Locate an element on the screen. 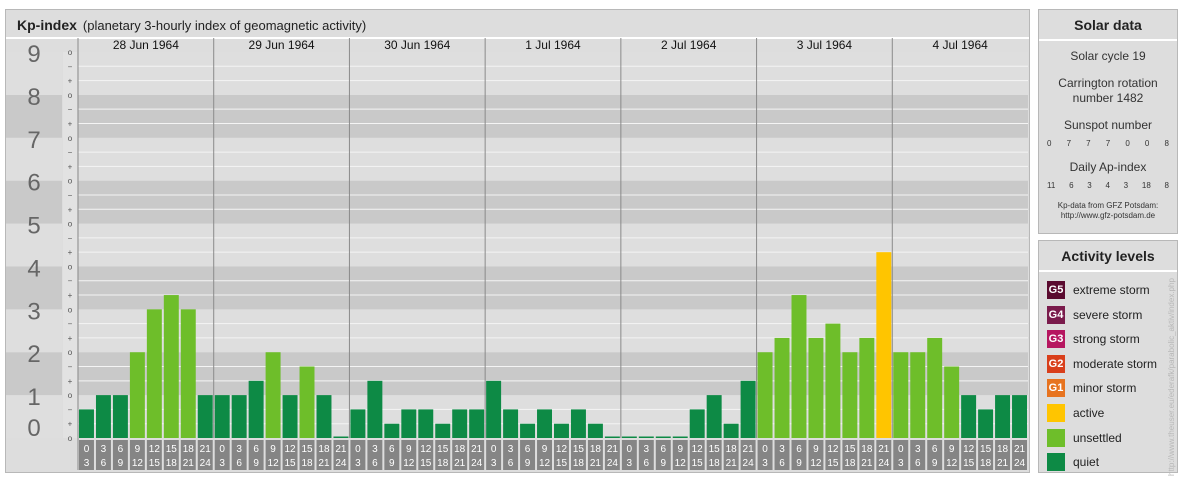 The height and width of the screenshot is (480, 1184). sunspot-label: Sunspot number is located at coordinates (1108, 125).